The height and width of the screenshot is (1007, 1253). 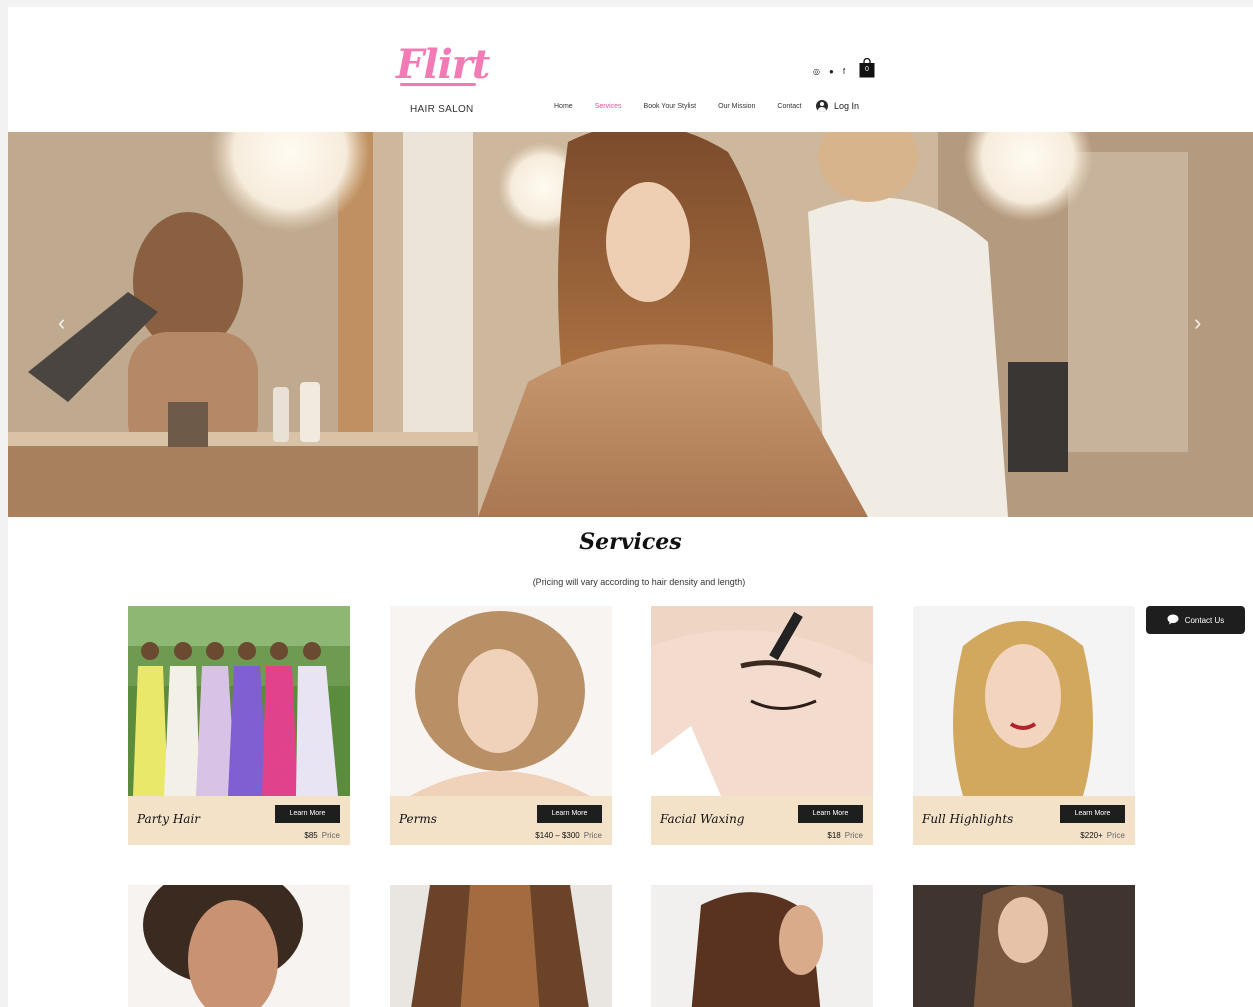 What do you see at coordinates (61, 323) in the screenshot?
I see `hero-prev-arrow: ‹` at bounding box center [61, 323].